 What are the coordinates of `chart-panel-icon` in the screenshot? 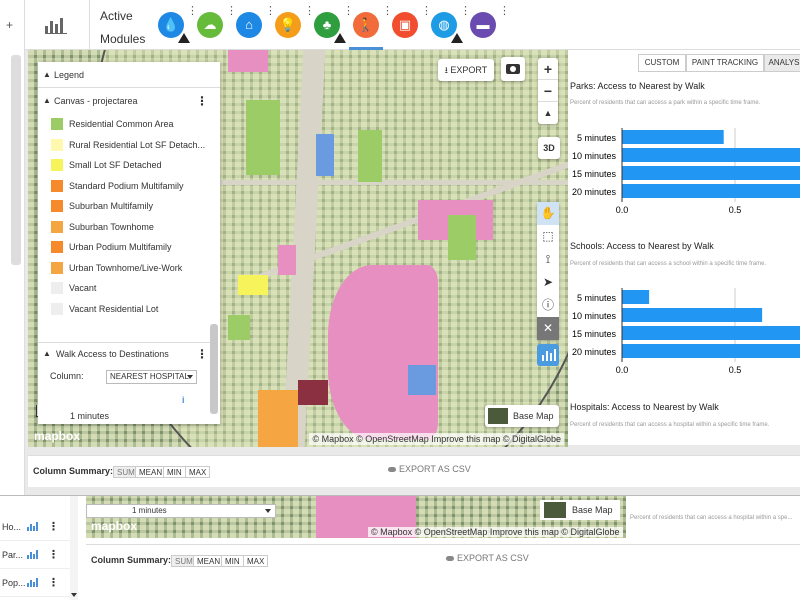 It's located at (548, 355).